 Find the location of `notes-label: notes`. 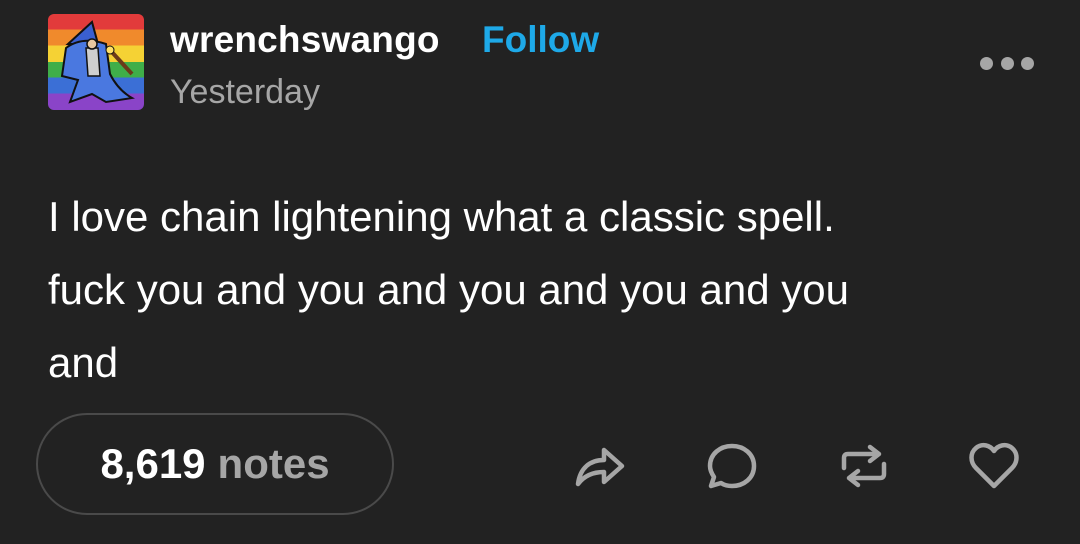

notes-label: notes is located at coordinates (273, 463).